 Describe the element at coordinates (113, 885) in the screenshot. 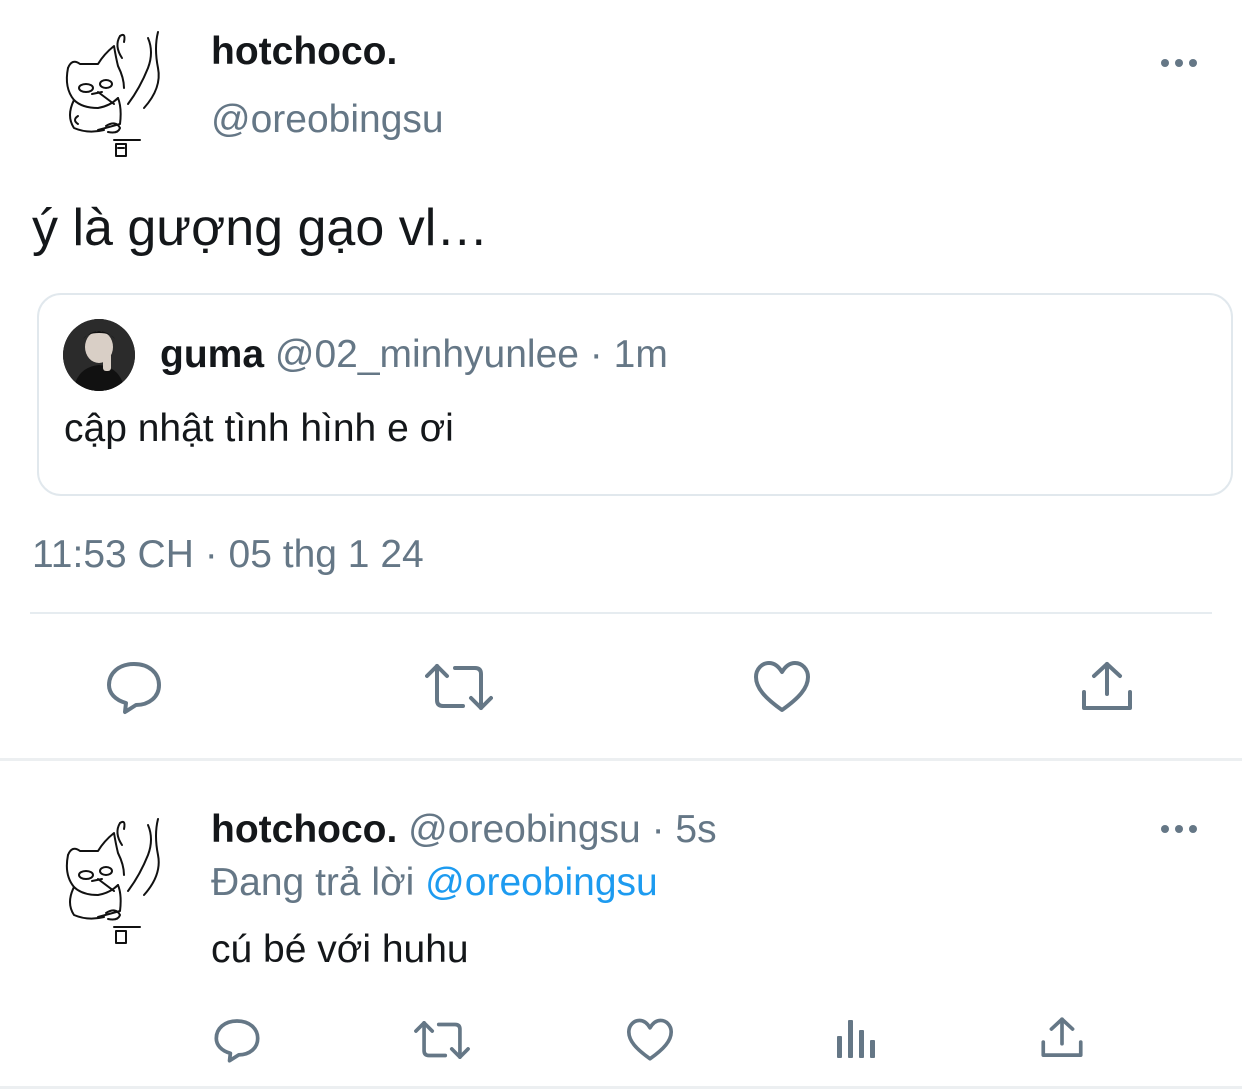

I see `reply-avatar` at that location.